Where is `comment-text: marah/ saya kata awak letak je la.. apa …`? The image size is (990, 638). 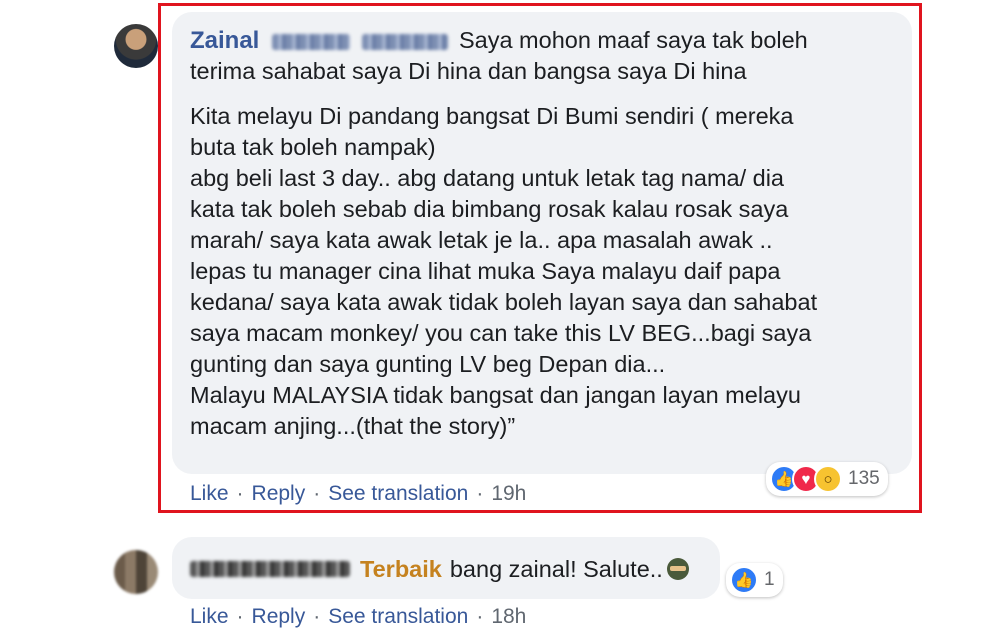 comment-text: marah/ saya kata awak letak je la.. apa … is located at coordinates (481, 240).